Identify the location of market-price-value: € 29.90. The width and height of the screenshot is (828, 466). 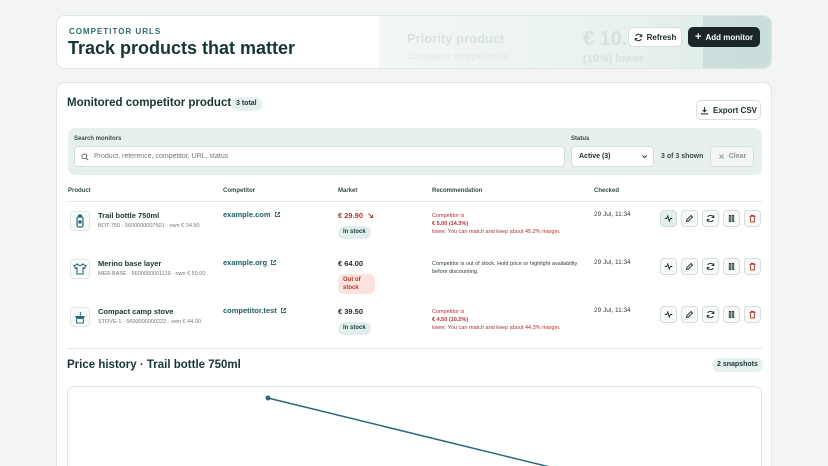
(351, 215).